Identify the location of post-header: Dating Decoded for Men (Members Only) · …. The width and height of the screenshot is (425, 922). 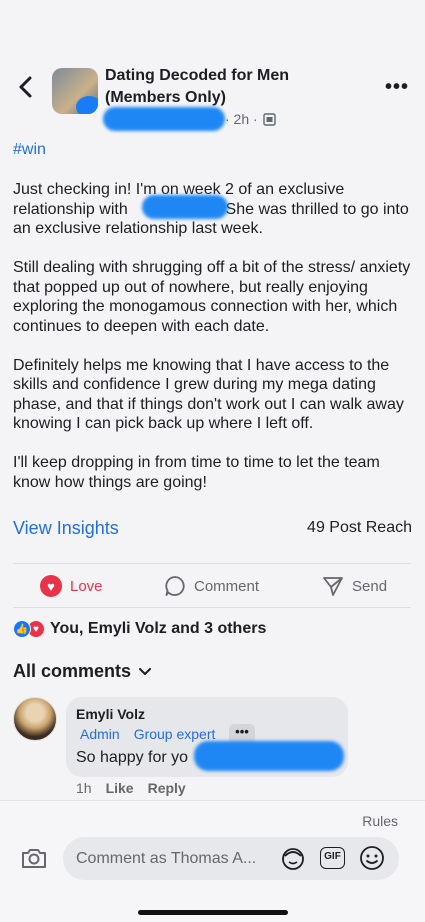
(212, 97).